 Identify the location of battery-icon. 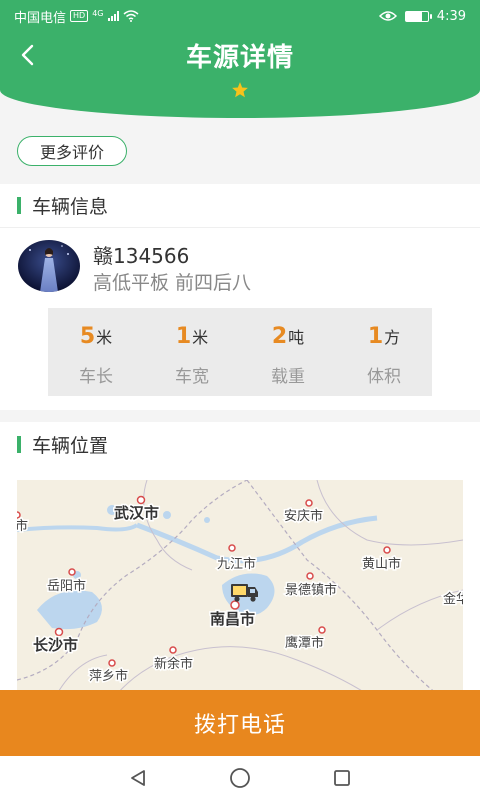
(418, 16).